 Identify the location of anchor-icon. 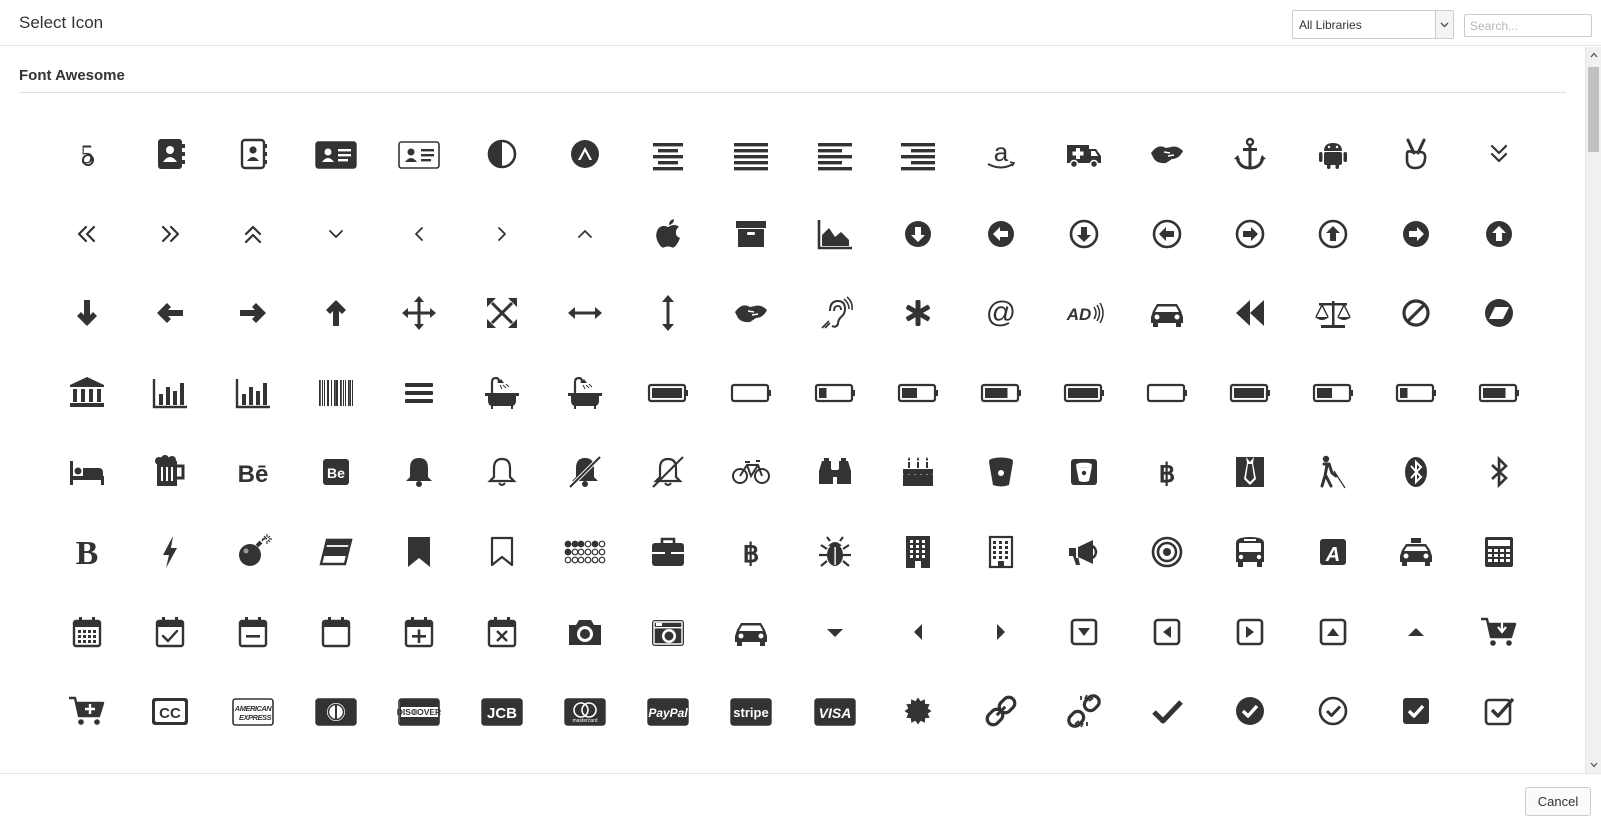
(1250, 154).